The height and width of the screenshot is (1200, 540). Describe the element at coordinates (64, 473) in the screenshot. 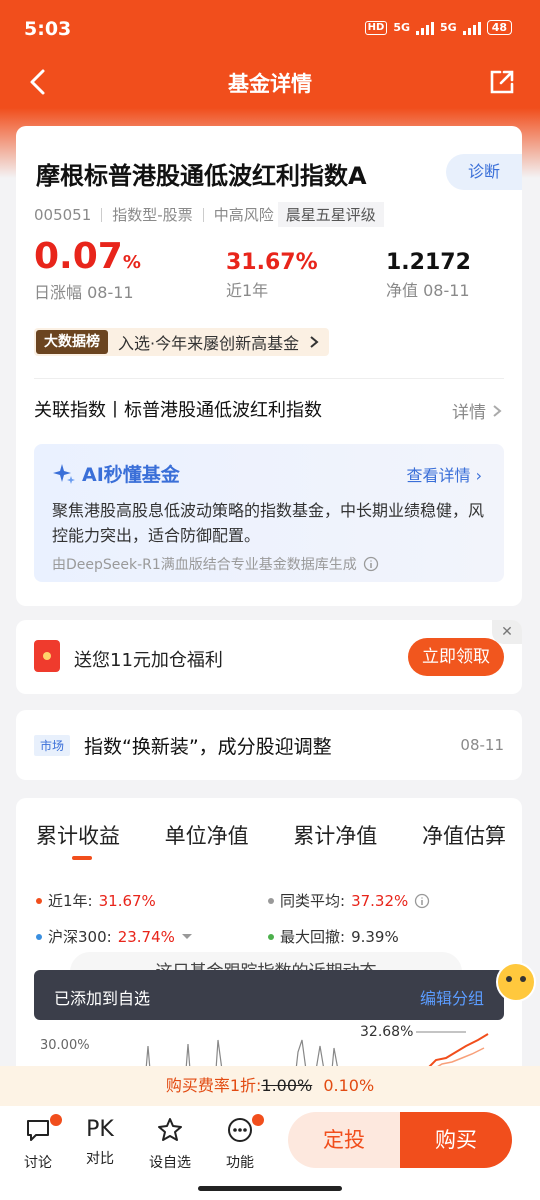

I see `sparkle-icon` at that location.